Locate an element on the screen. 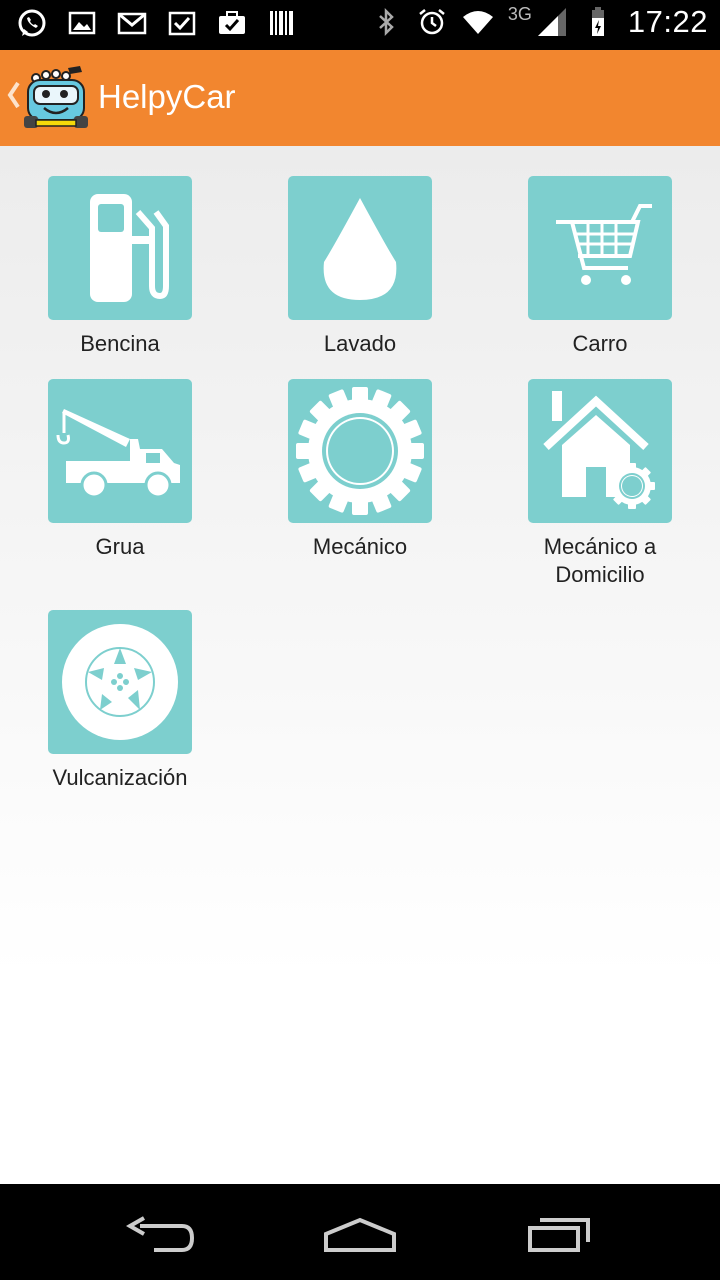 The image size is (720, 1280). shopping-cart-icon is located at coordinates (604, 244).